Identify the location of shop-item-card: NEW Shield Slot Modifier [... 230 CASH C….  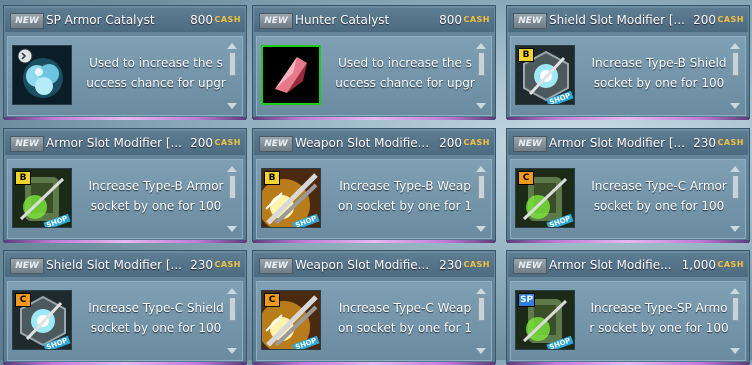
(125, 307).